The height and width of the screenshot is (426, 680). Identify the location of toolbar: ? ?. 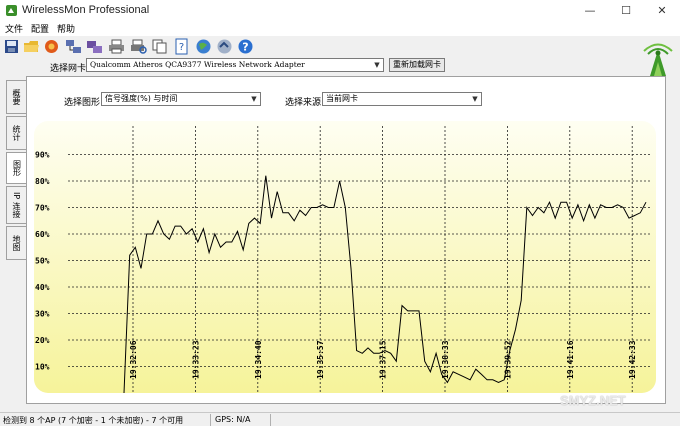
(340, 47).